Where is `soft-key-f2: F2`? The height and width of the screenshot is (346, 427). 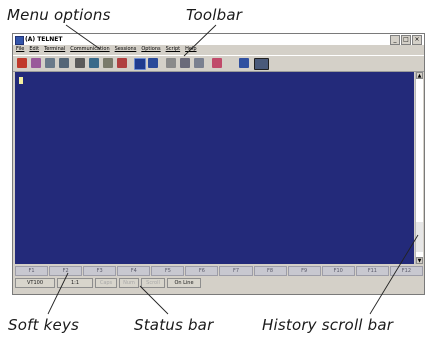
soft-key-f2: F2 is located at coordinates (66, 271).